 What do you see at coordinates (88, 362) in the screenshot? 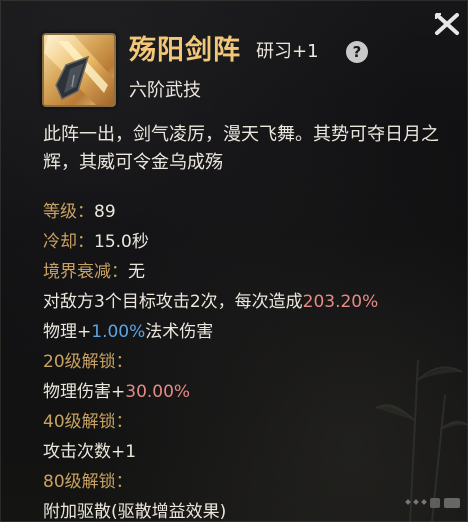
I see `unlock-20-title: 20级解锁：` at bounding box center [88, 362].